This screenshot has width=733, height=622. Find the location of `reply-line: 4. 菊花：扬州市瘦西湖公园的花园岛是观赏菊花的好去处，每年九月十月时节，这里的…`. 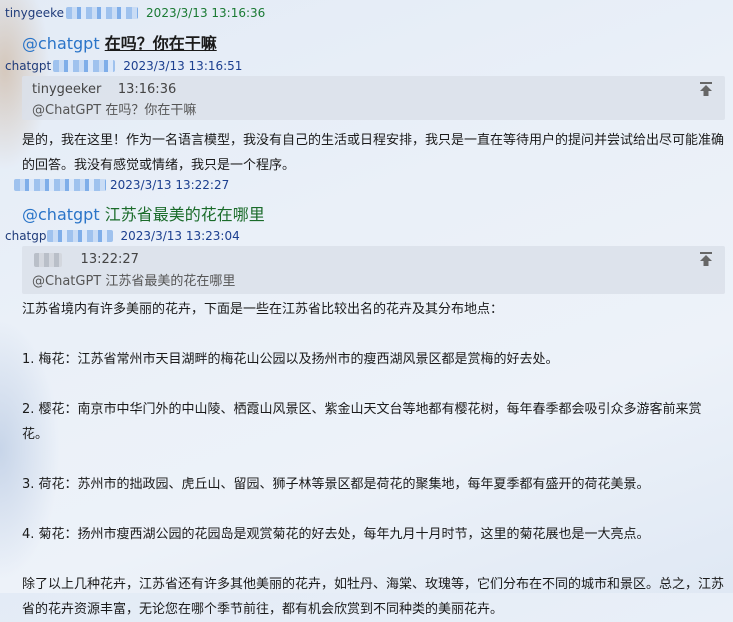

reply-line: 4. 菊花：扬州市瘦西湖公园的花园岛是观赏菊花的好去处，每年九月十月时节，这里的… is located at coordinates (336, 534).